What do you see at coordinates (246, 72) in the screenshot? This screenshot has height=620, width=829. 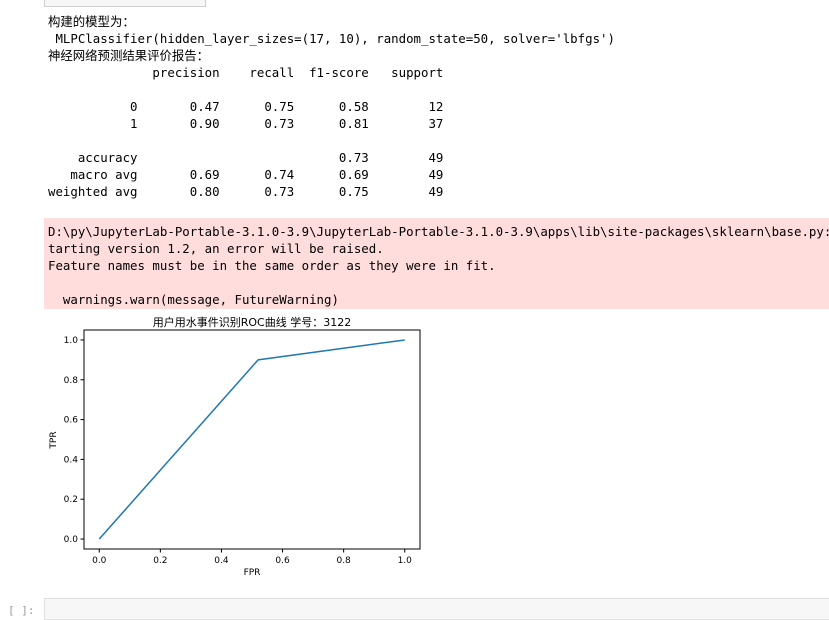 I see `report-line: precision recall f1-score support` at bounding box center [246, 72].